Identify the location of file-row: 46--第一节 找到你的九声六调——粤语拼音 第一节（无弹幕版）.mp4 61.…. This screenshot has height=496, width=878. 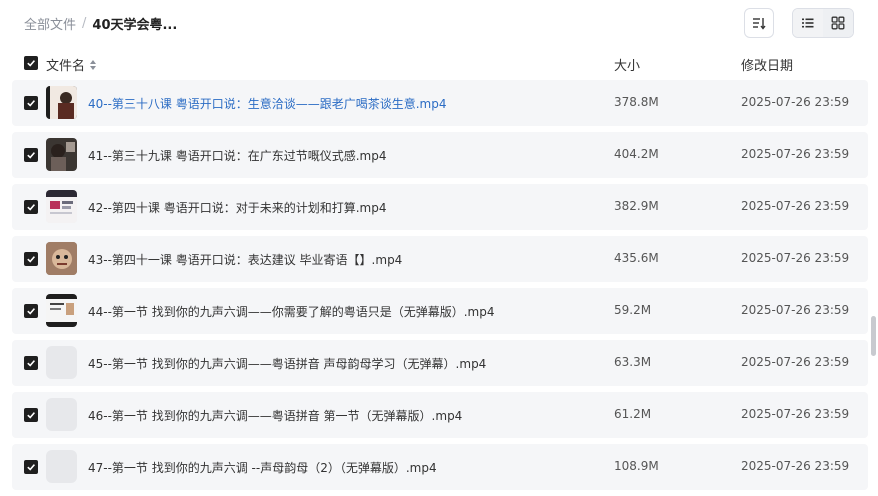
(440, 415).